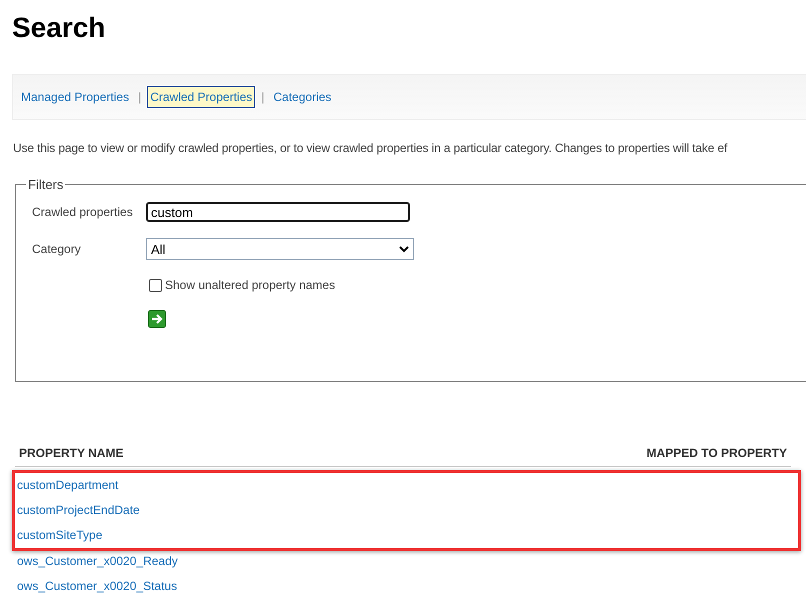 Image resolution: width=806 pixels, height=600 pixels. What do you see at coordinates (46, 184) in the screenshot?
I see `filters-legend: Filters` at bounding box center [46, 184].